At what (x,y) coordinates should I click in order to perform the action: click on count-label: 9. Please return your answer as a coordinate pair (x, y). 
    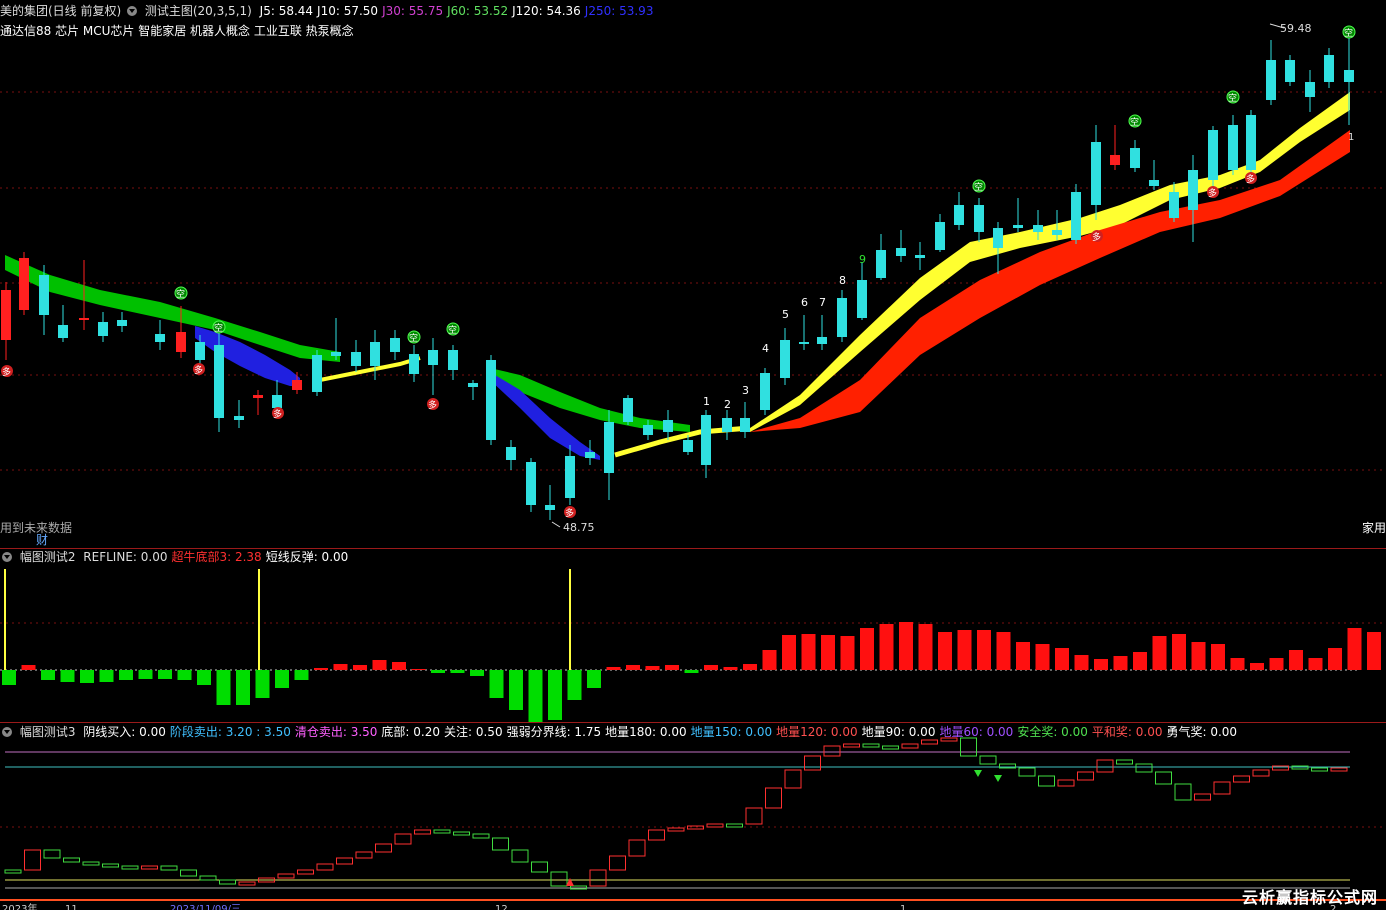
    Looking at the image, I should click on (862, 259).